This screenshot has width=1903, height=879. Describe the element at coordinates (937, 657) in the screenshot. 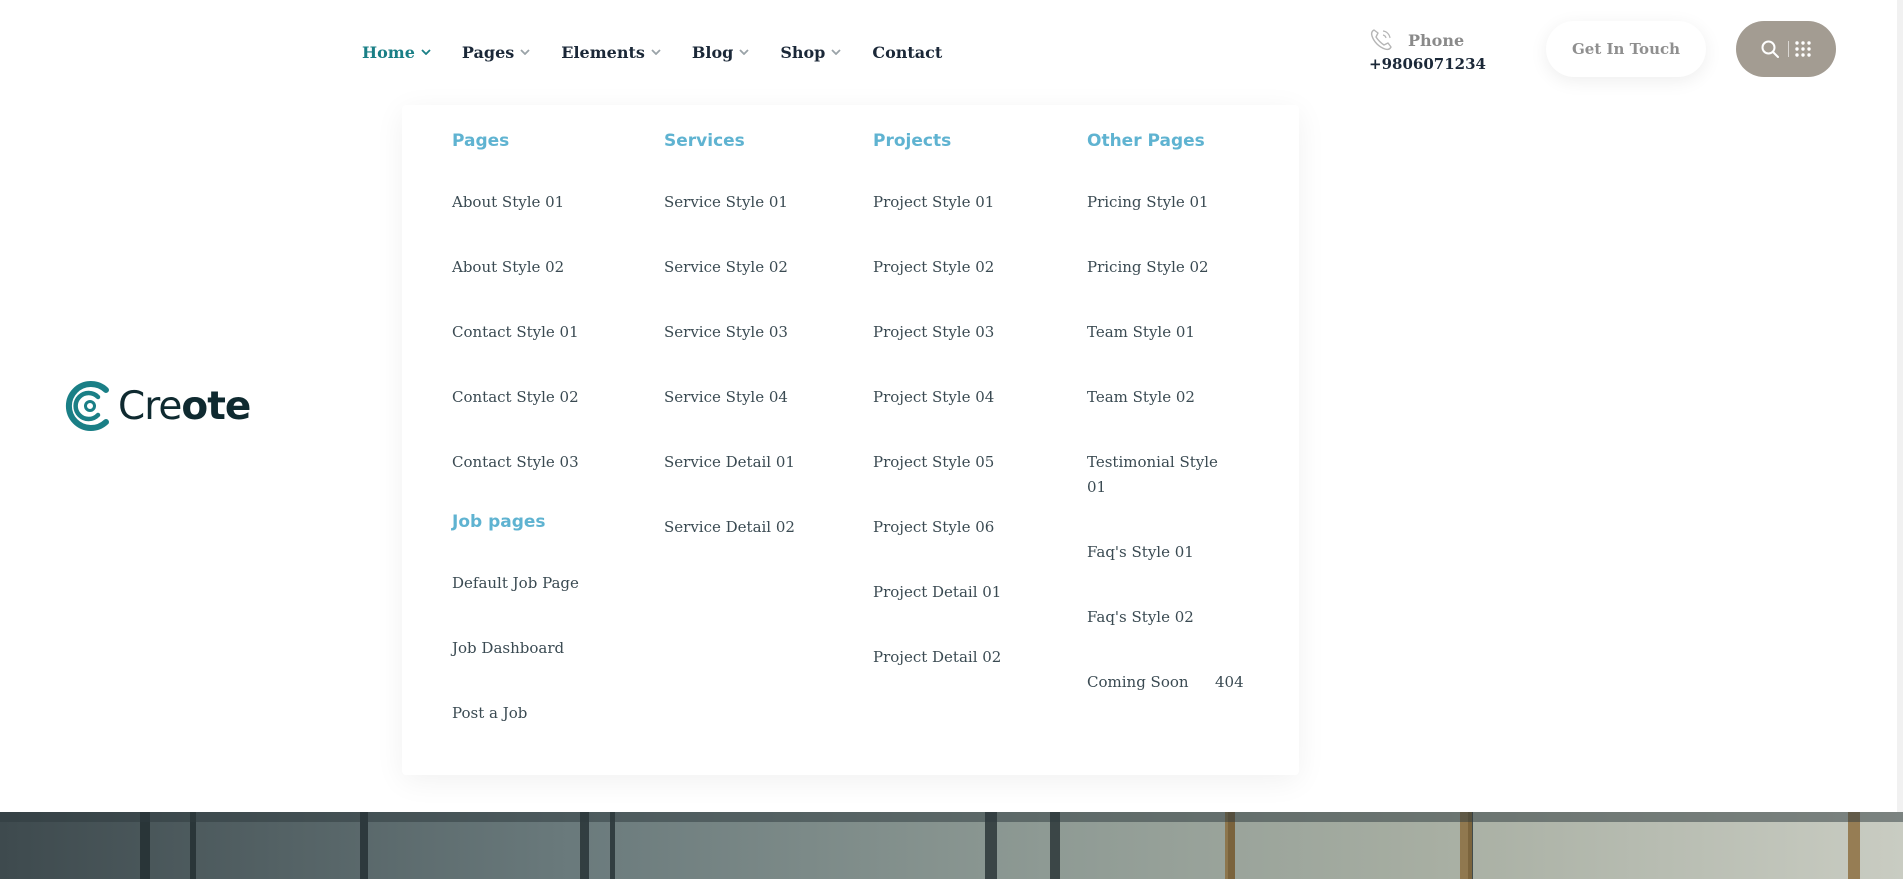

I see `menu-link: Project Detail 02` at that location.